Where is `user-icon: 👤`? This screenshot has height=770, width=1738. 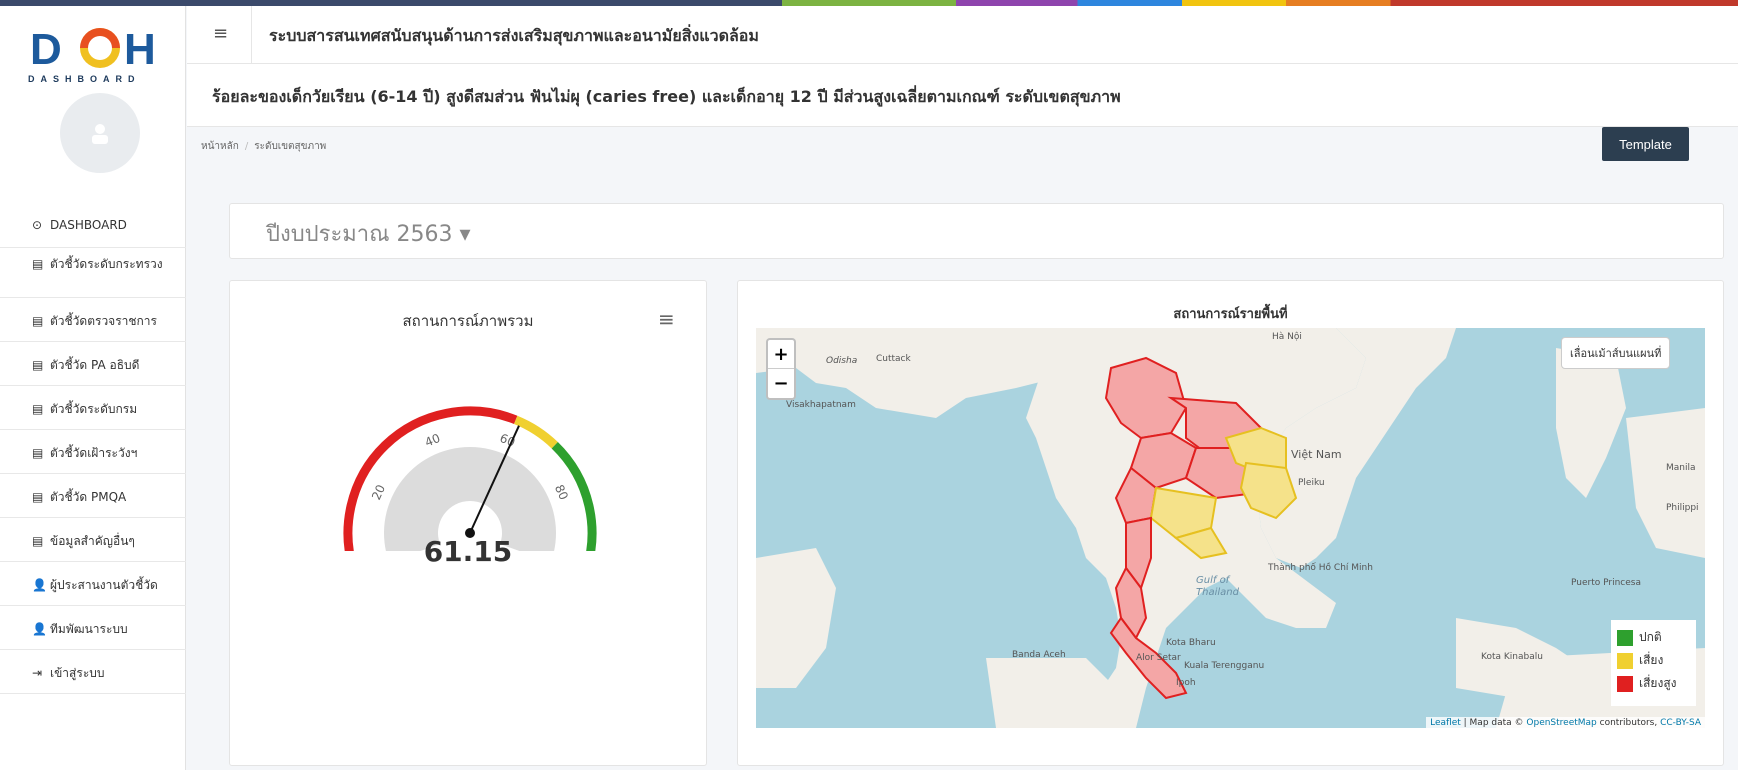
user-icon: 👤 is located at coordinates (39, 629).